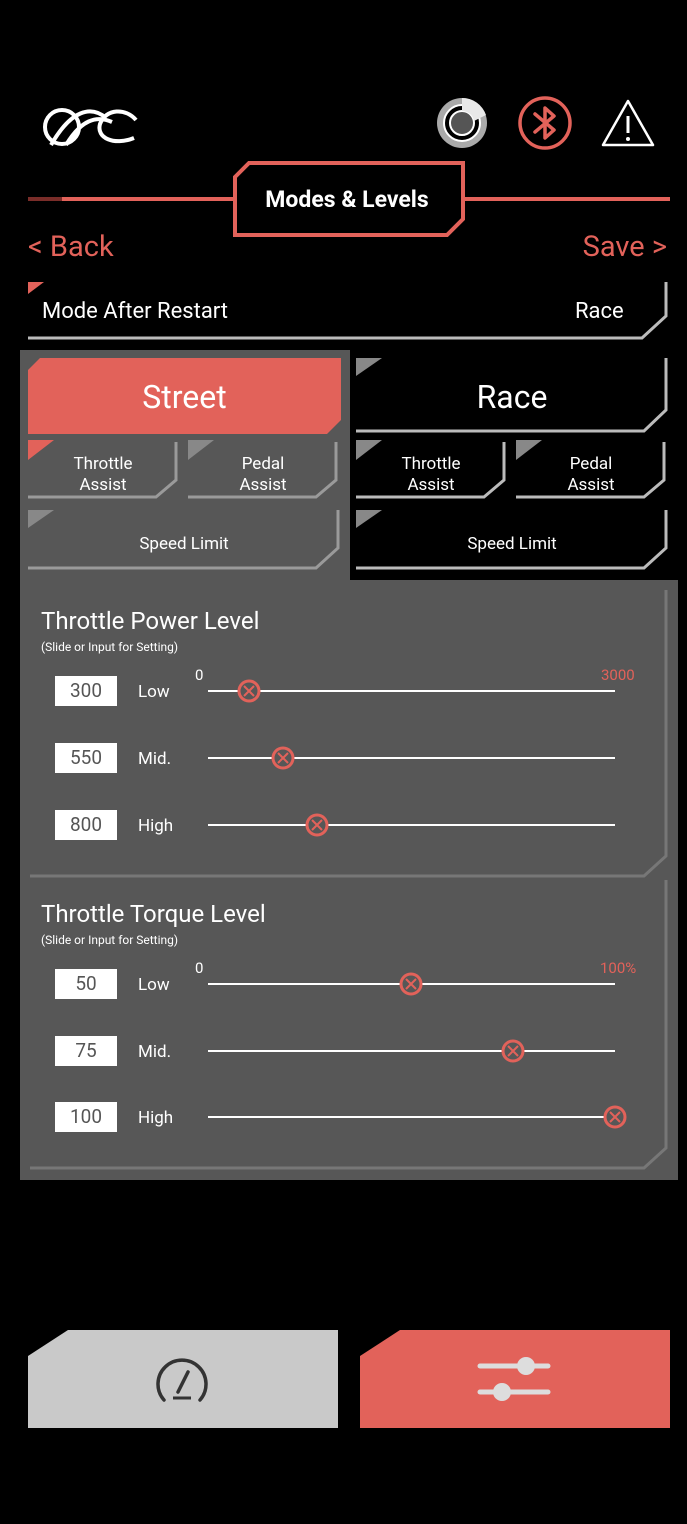  I want to click on street-throttle-assist-label: Throttle Assist, so click(103, 474).